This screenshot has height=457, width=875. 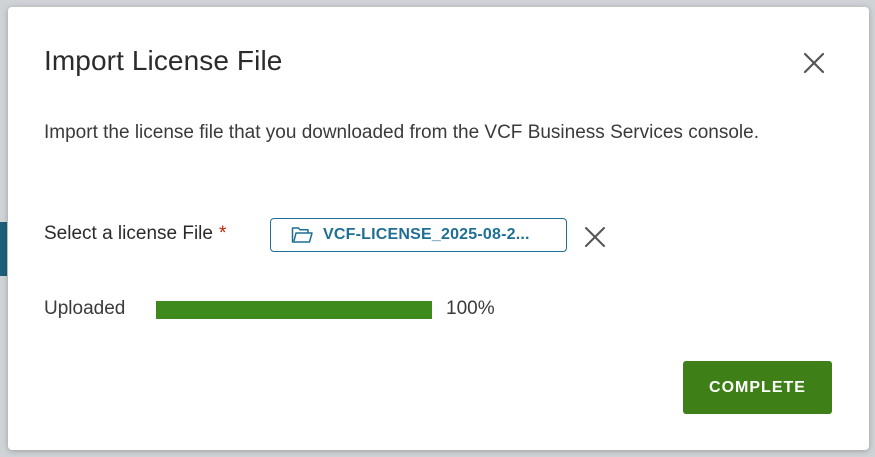 What do you see at coordinates (757, 387) in the screenshot?
I see `complete-button: COMPLETE` at bounding box center [757, 387].